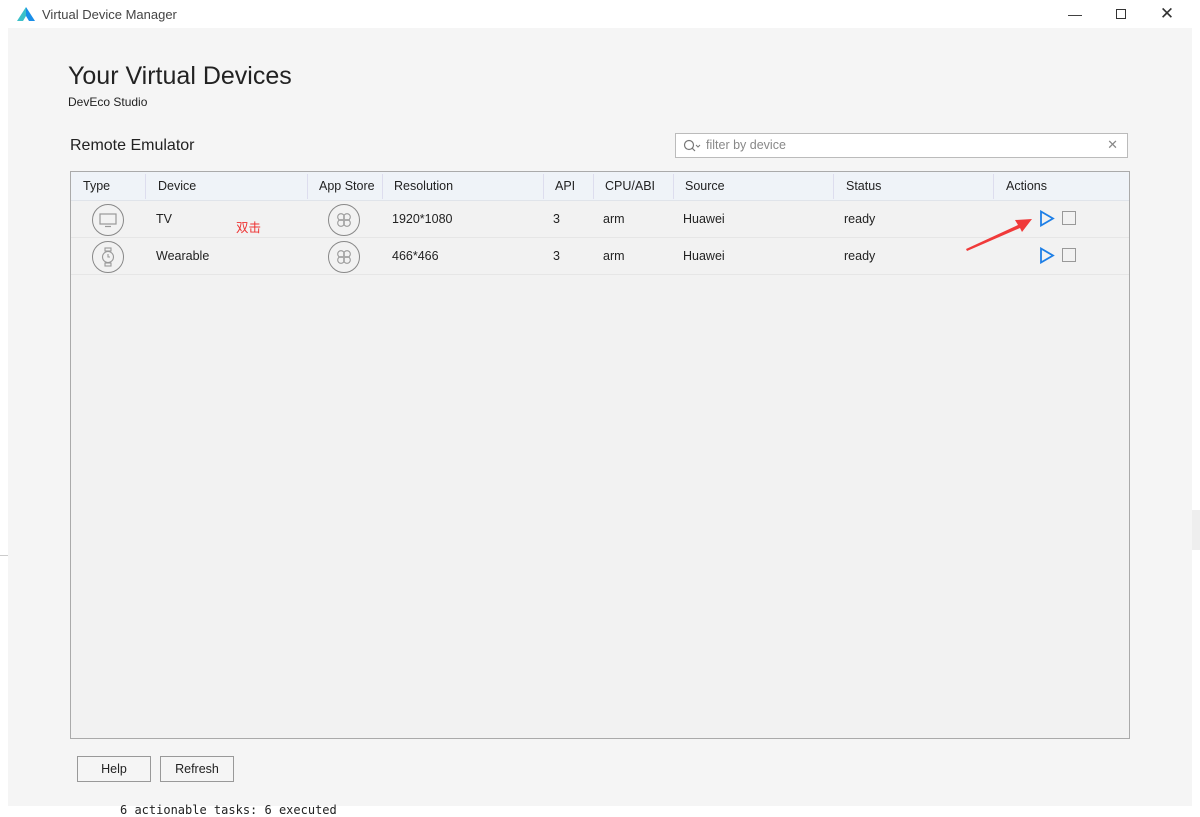  What do you see at coordinates (249, 228) in the screenshot?
I see `annotation-double-click: 双击` at bounding box center [249, 228].